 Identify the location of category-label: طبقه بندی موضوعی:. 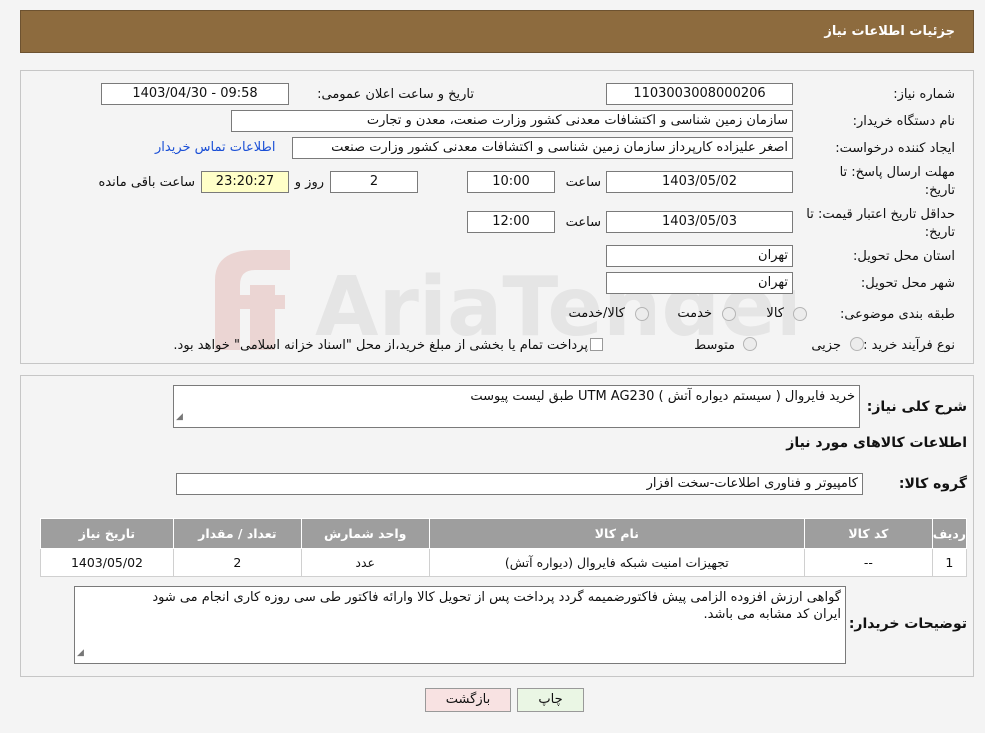
(897, 314).